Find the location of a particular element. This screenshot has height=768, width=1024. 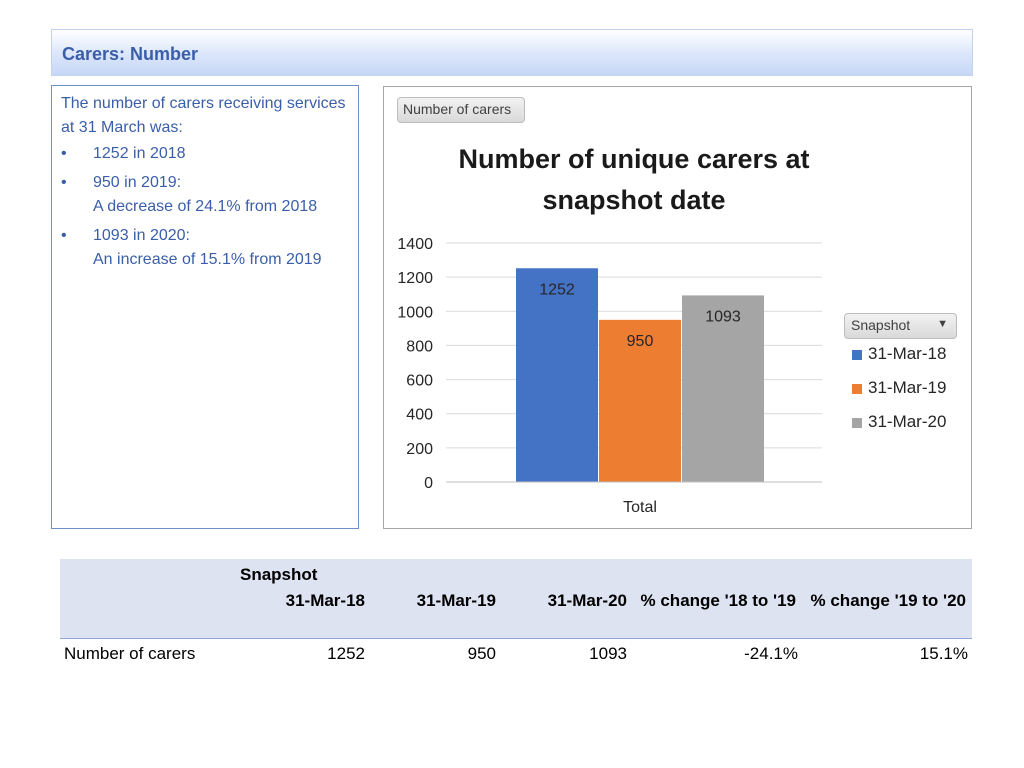

column-header: 31-Mar-18 is located at coordinates (325, 600).